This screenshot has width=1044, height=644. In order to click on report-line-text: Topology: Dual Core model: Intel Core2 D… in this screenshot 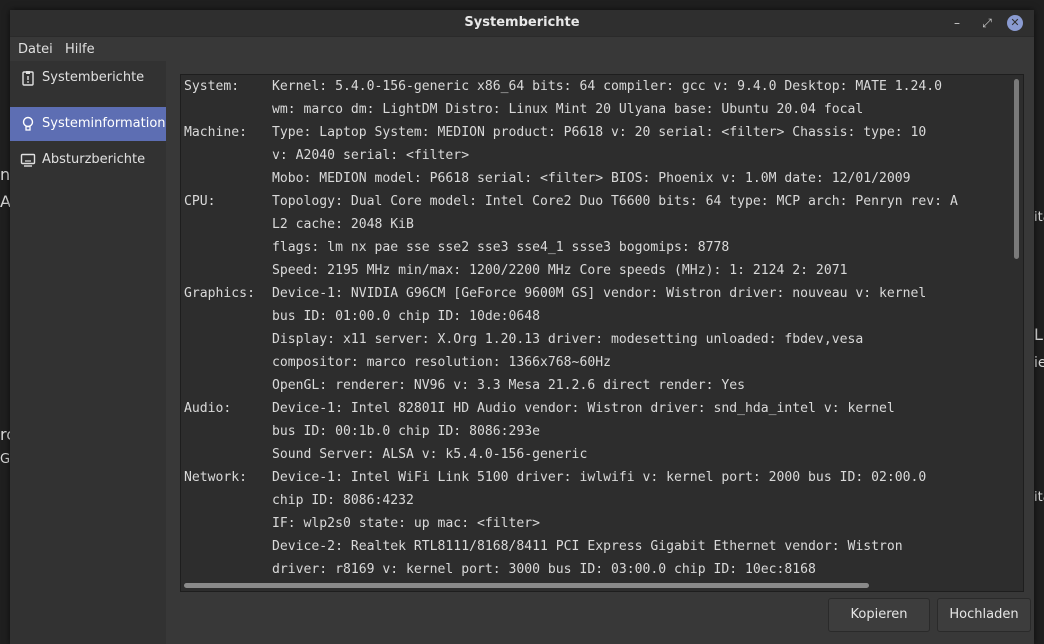, I will do `click(615, 201)`.